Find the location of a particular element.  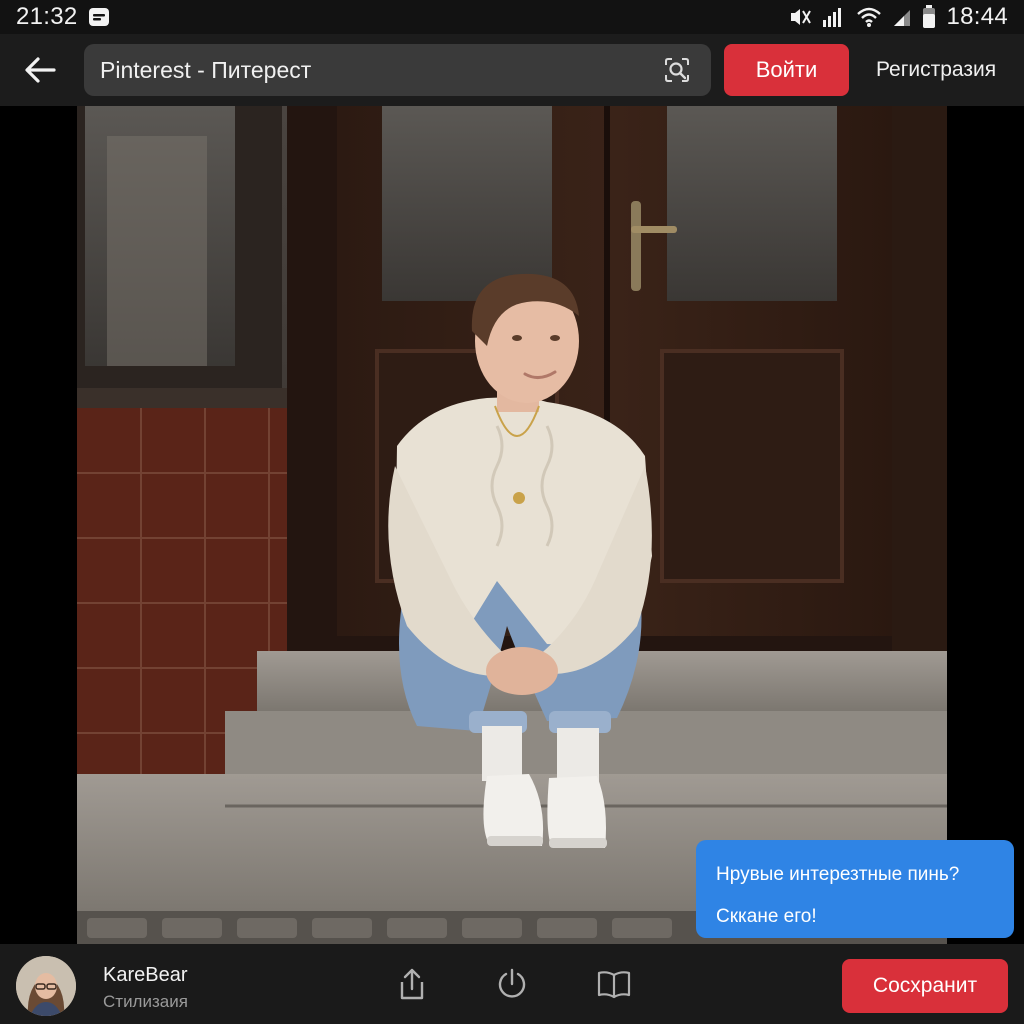

power-button is located at coordinates (512, 984).